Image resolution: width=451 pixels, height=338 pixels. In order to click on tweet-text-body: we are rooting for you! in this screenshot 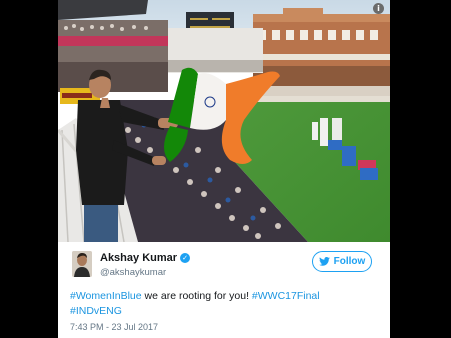, I will do `click(196, 296)`.